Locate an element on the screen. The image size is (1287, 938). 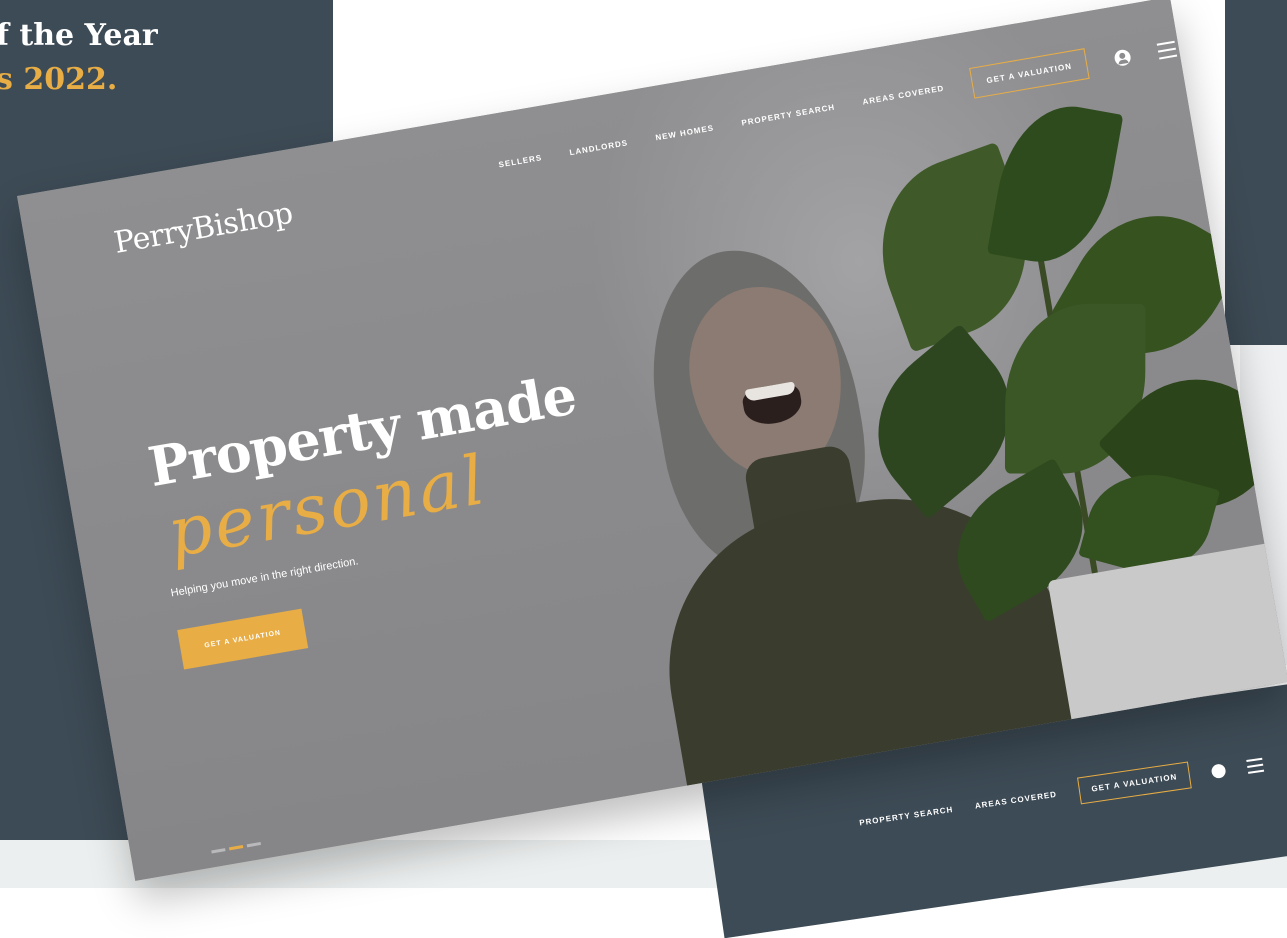
secondary-nav-areas-covered: AREAS COVERED is located at coordinates (1015, 800).